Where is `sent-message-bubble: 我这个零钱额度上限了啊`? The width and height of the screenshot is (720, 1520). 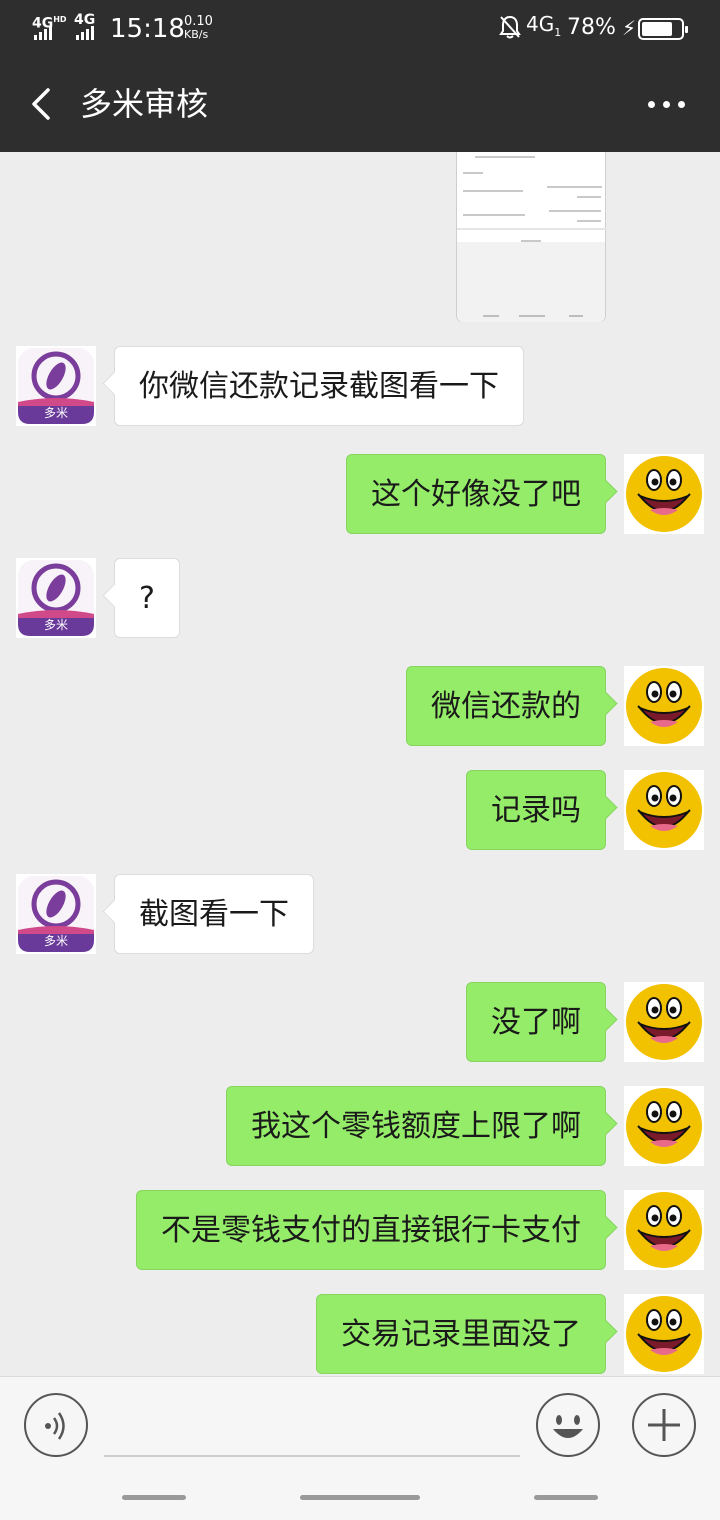
sent-message-bubble: 我这个零钱额度上限了啊 is located at coordinates (416, 1126).